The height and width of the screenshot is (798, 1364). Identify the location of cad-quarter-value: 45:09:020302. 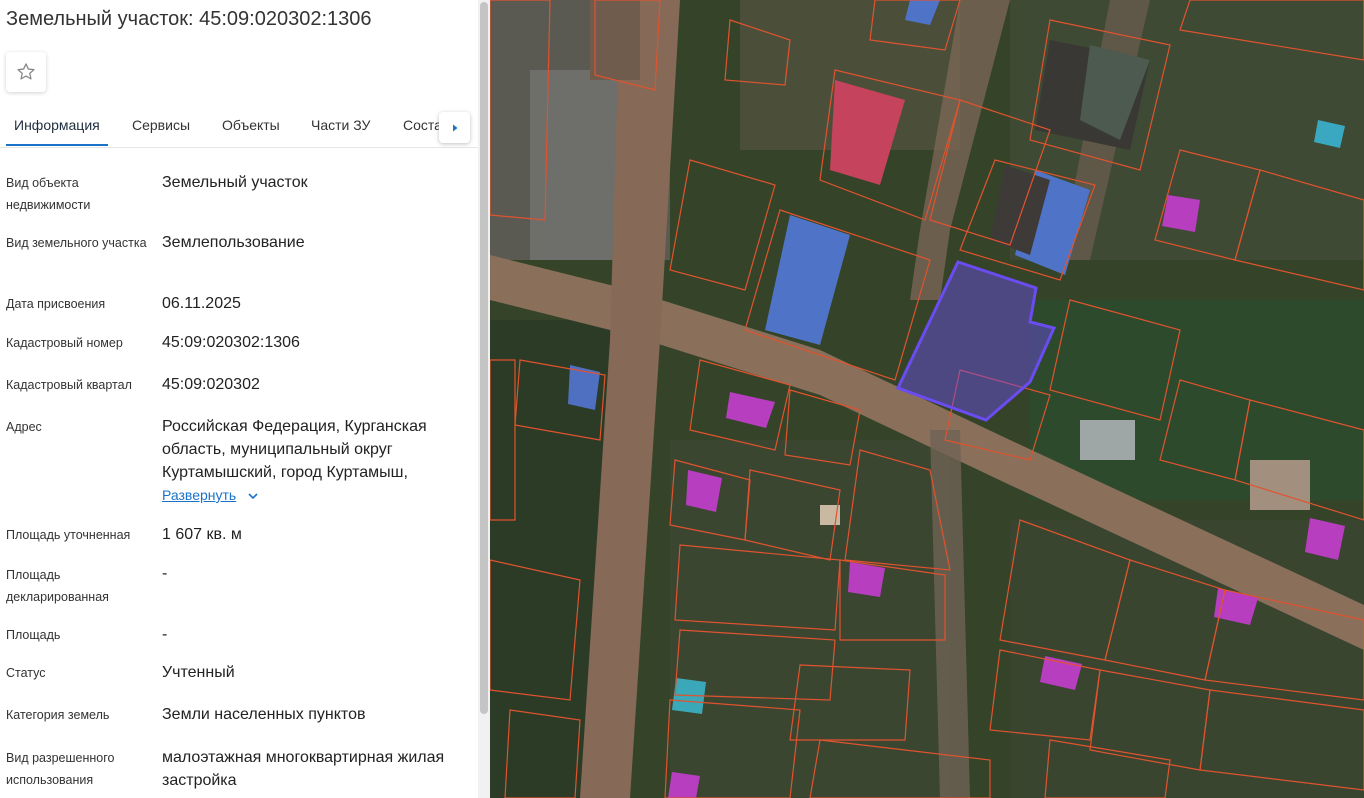
(211, 384).